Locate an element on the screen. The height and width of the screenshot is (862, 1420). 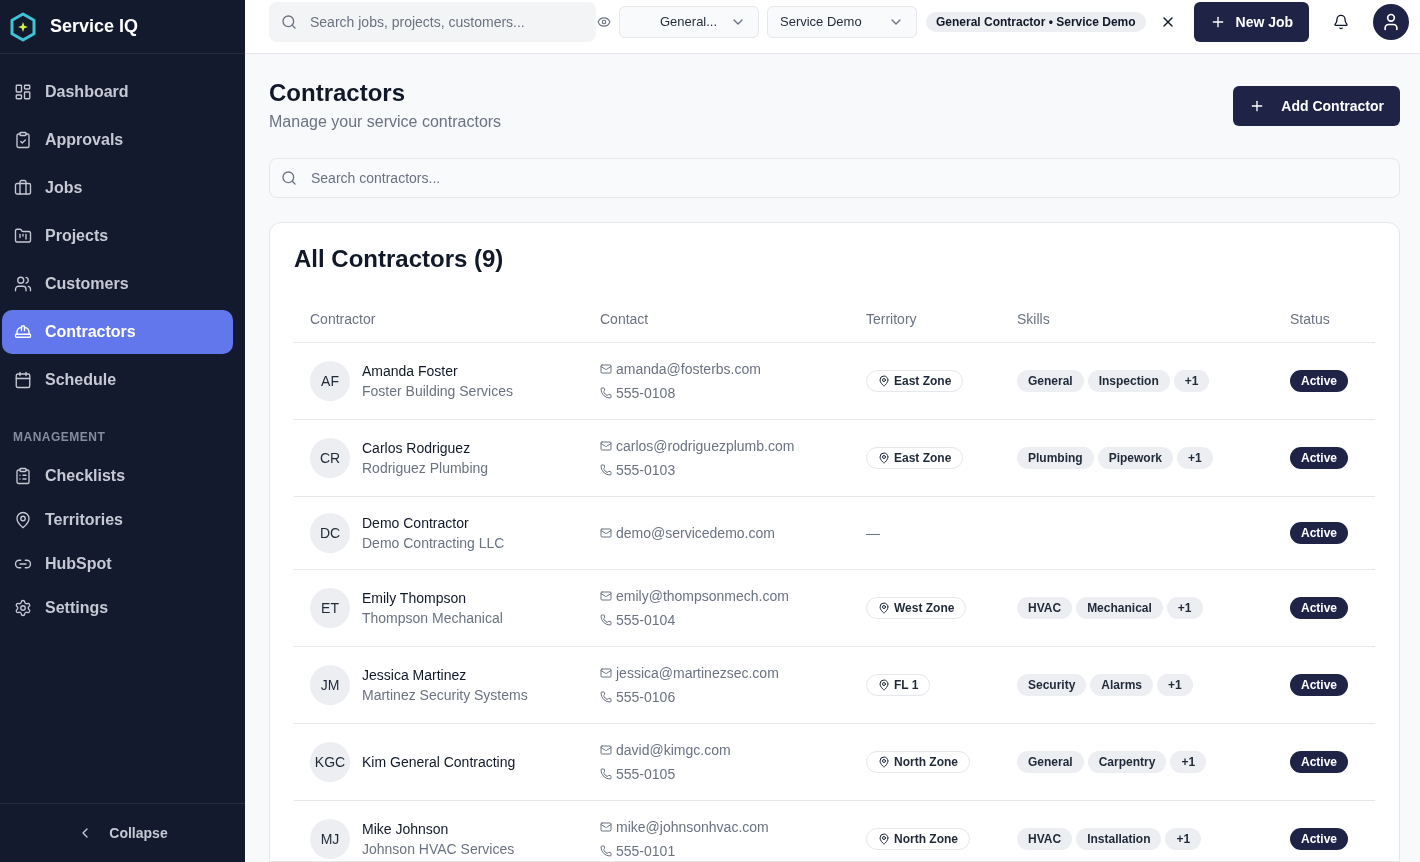
card-title: All Contractors (9) is located at coordinates (399, 259).